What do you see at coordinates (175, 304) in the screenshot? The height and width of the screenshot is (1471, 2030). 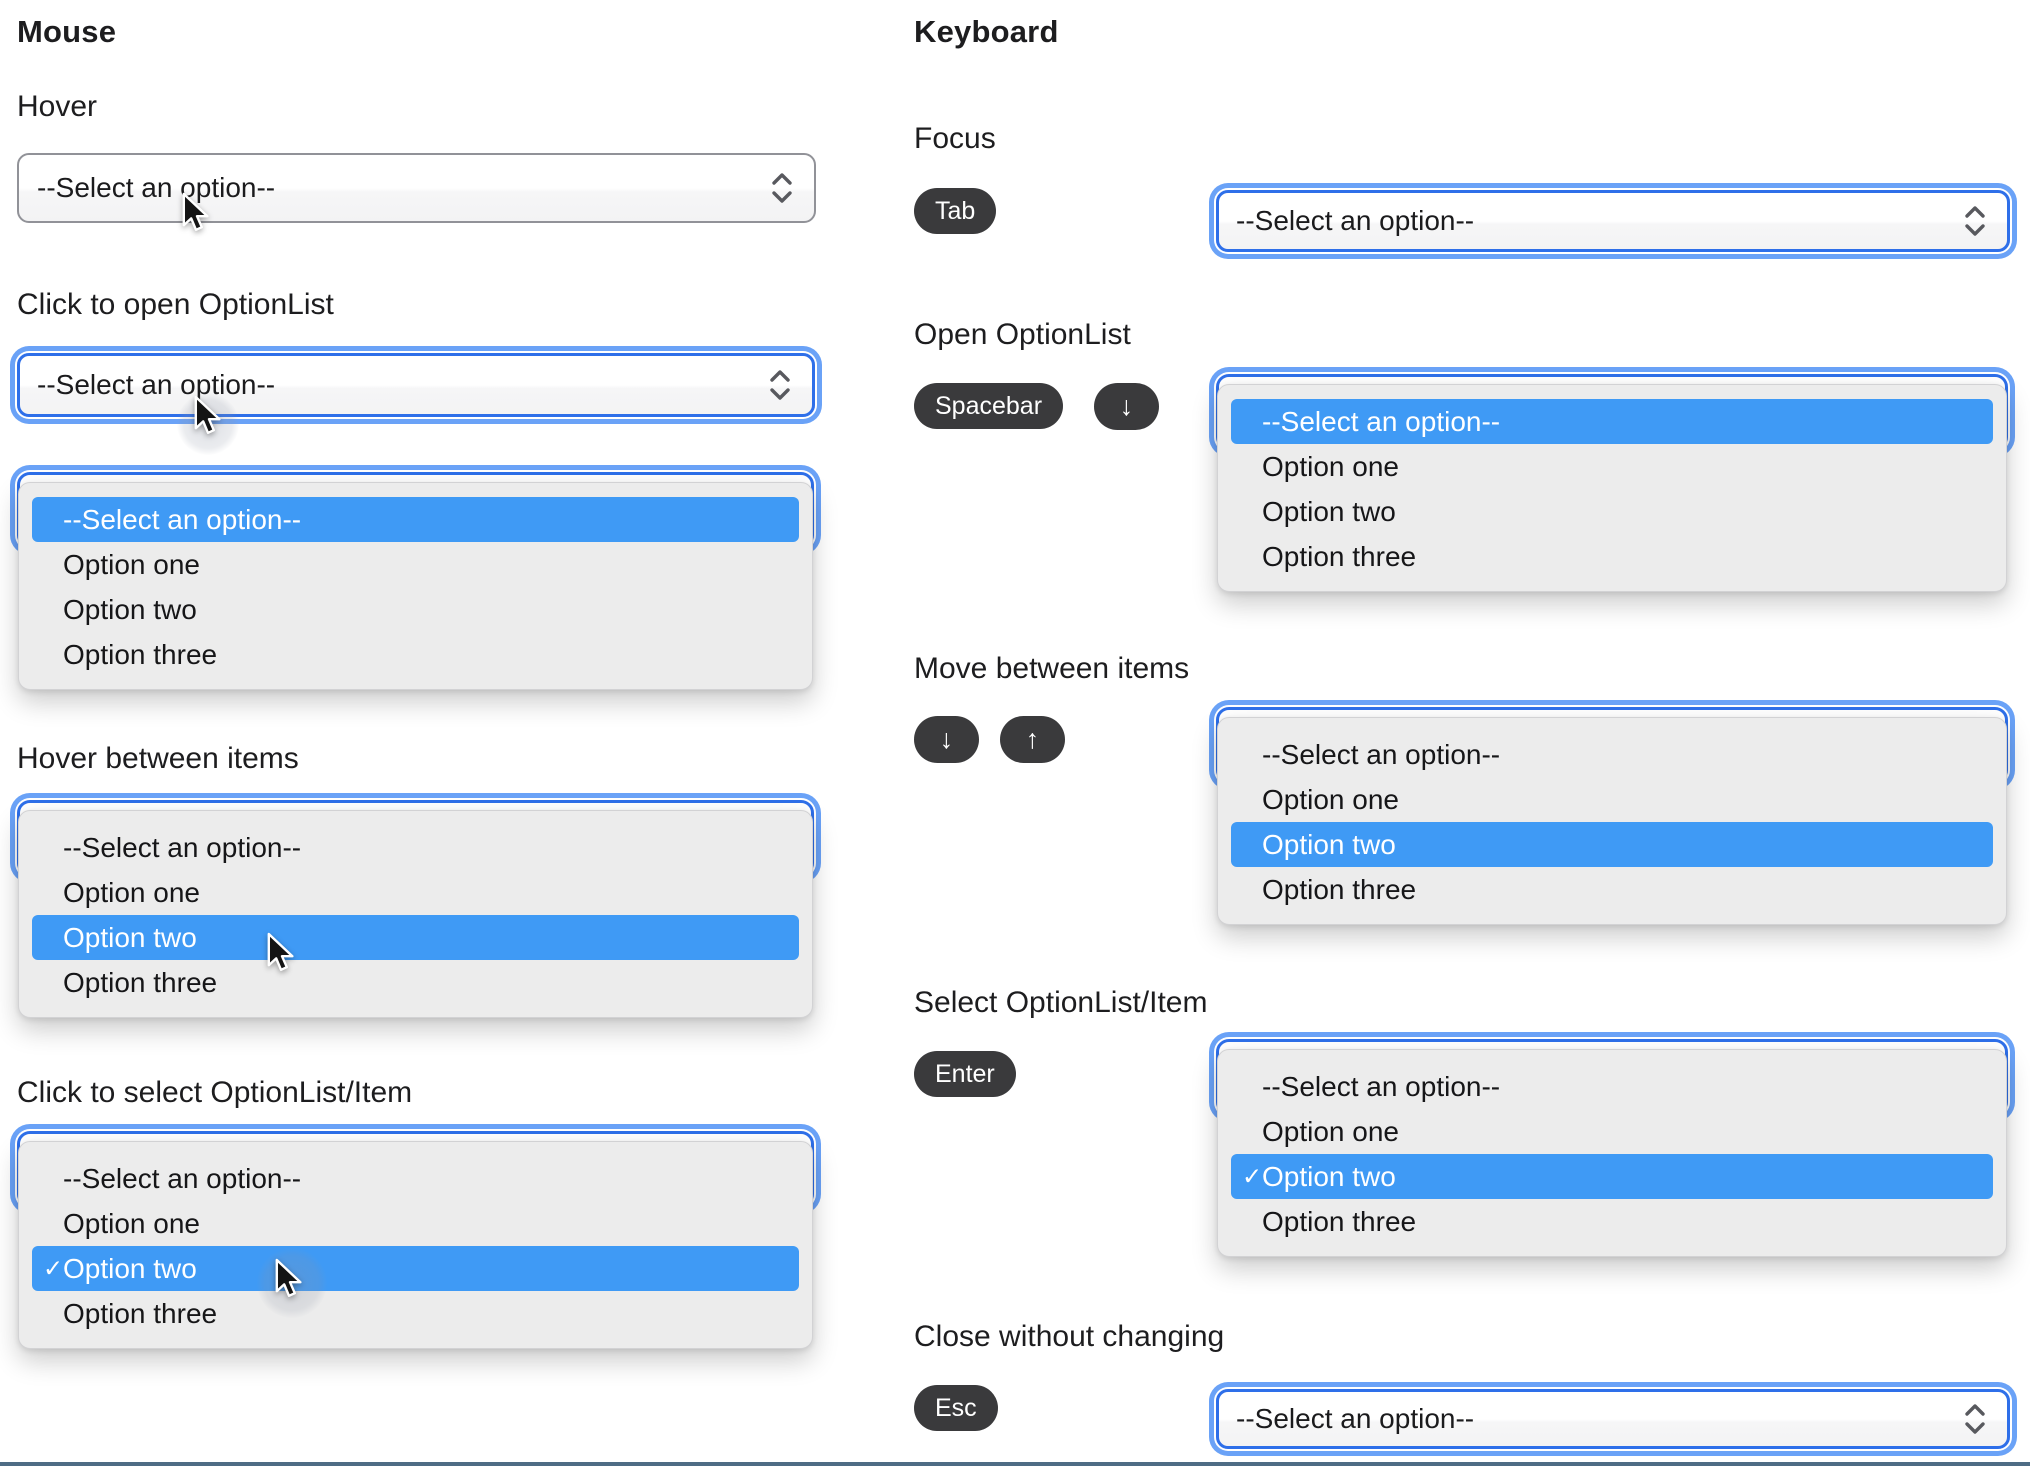 I see `click-open-section-label: Click to open OptionList` at bounding box center [175, 304].